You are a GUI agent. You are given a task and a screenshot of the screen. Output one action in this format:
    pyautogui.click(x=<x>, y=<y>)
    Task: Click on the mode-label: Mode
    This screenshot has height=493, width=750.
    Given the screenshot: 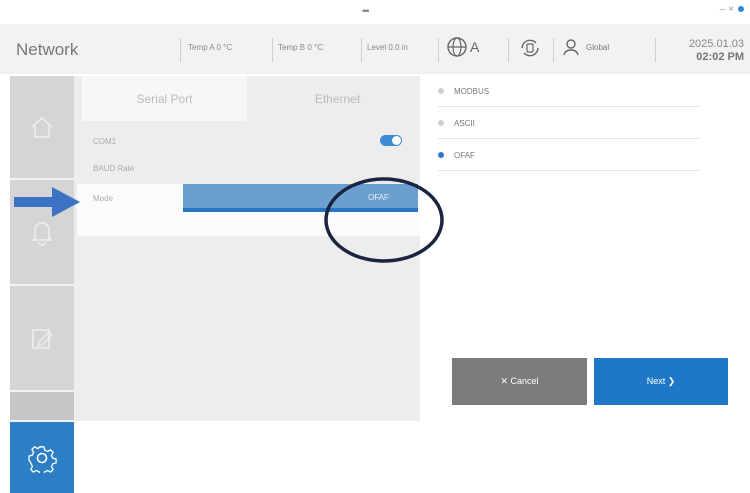 What is the action you would take?
    pyautogui.click(x=103, y=198)
    